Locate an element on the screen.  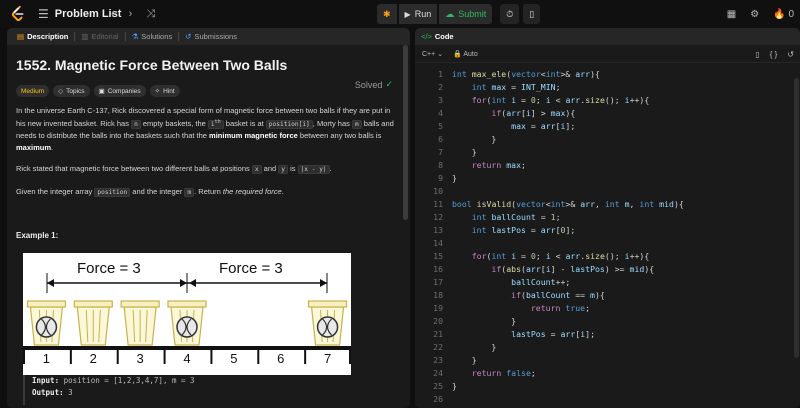
code-line: 6 } is located at coordinates (607, 138).